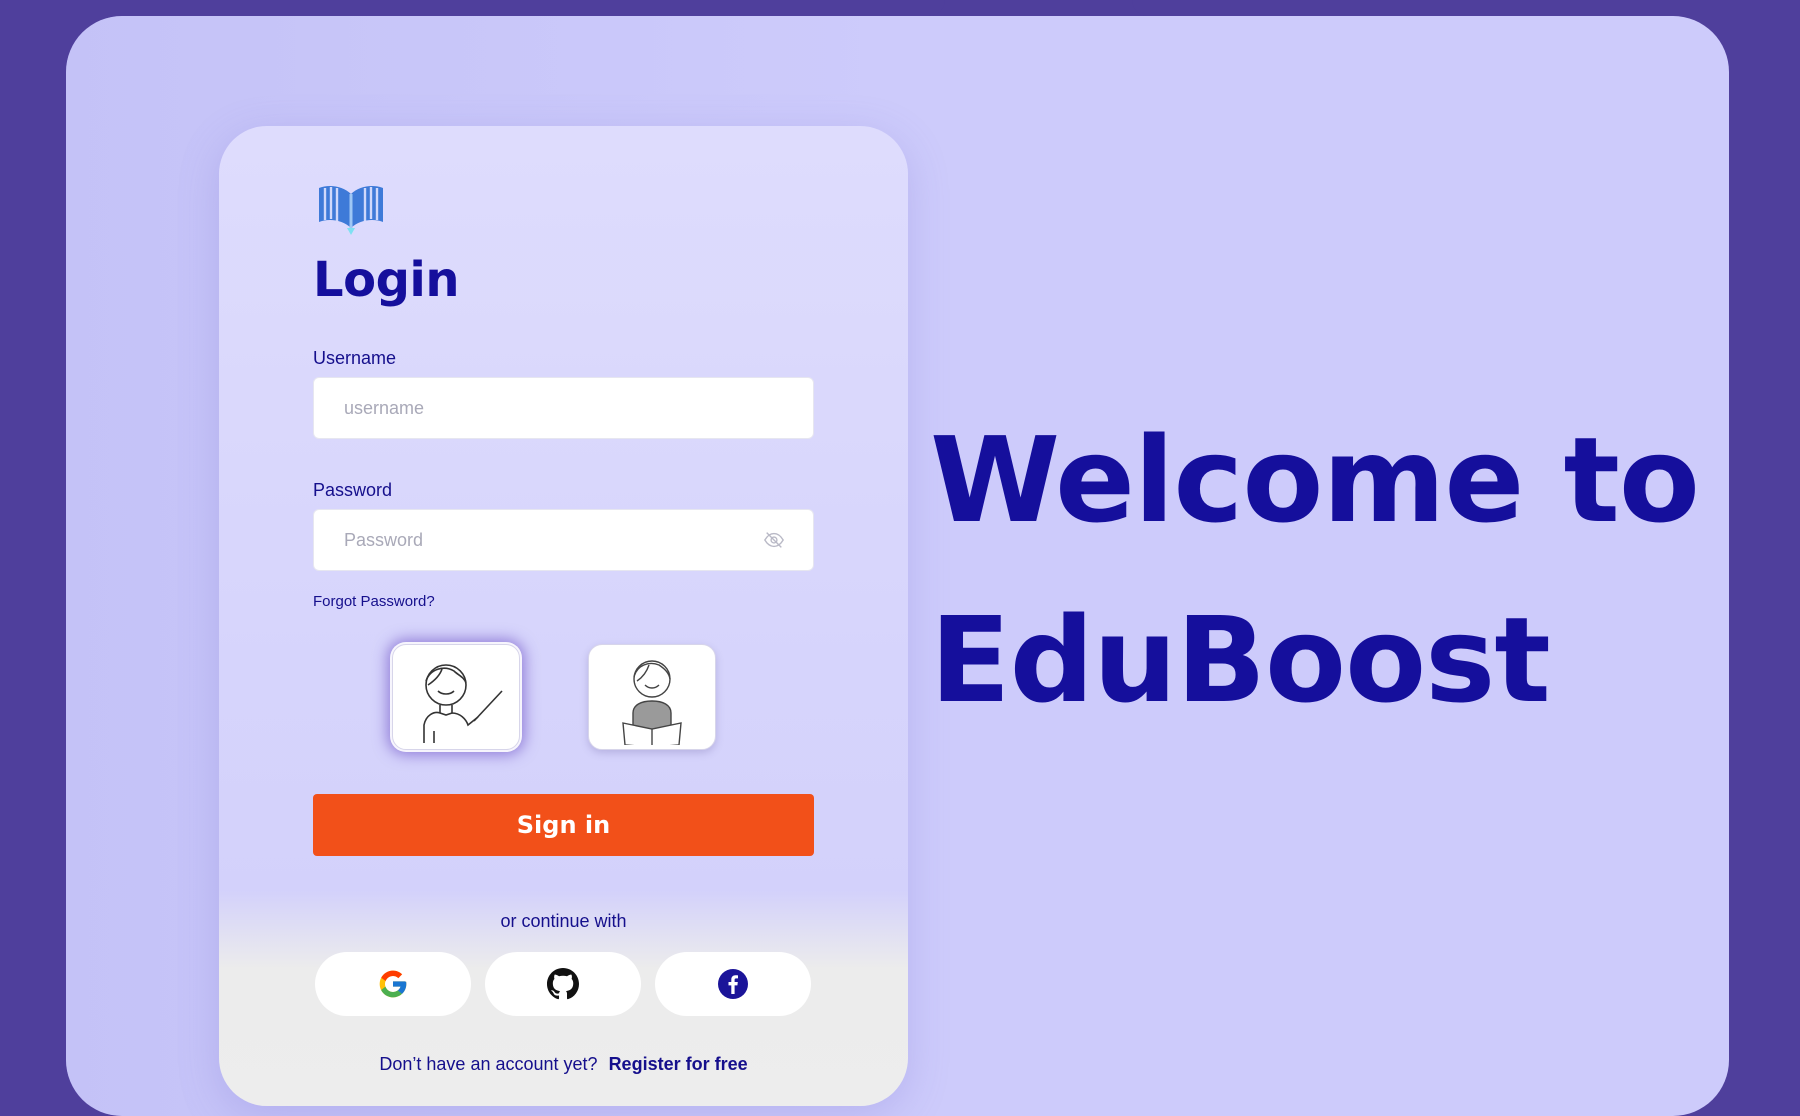  What do you see at coordinates (563, 825) in the screenshot?
I see `sign-in-button: Sign in` at bounding box center [563, 825].